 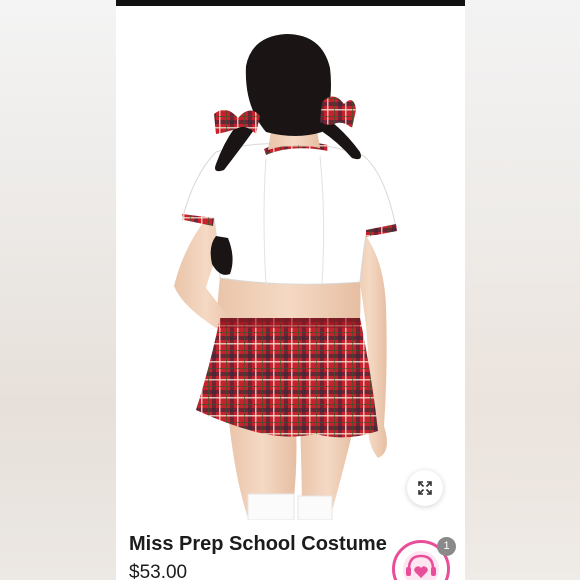 I want to click on expand-image-button, so click(x=425, y=488).